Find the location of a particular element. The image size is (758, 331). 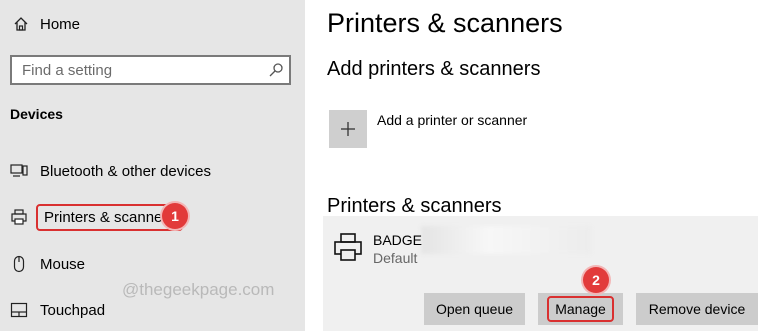

manage-button: Manage is located at coordinates (580, 309).